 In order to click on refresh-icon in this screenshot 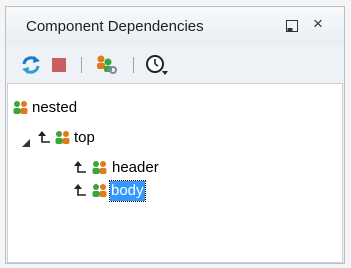, I will do `click(31, 67)`.